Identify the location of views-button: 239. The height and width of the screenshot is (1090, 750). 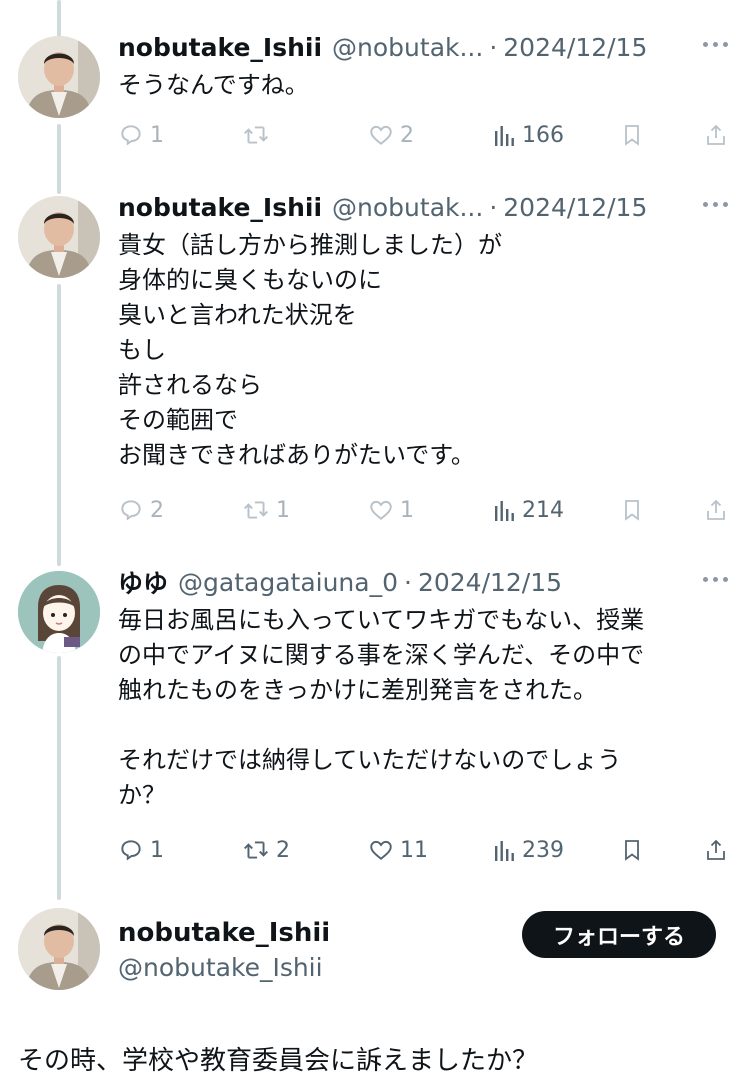
(529, 850).